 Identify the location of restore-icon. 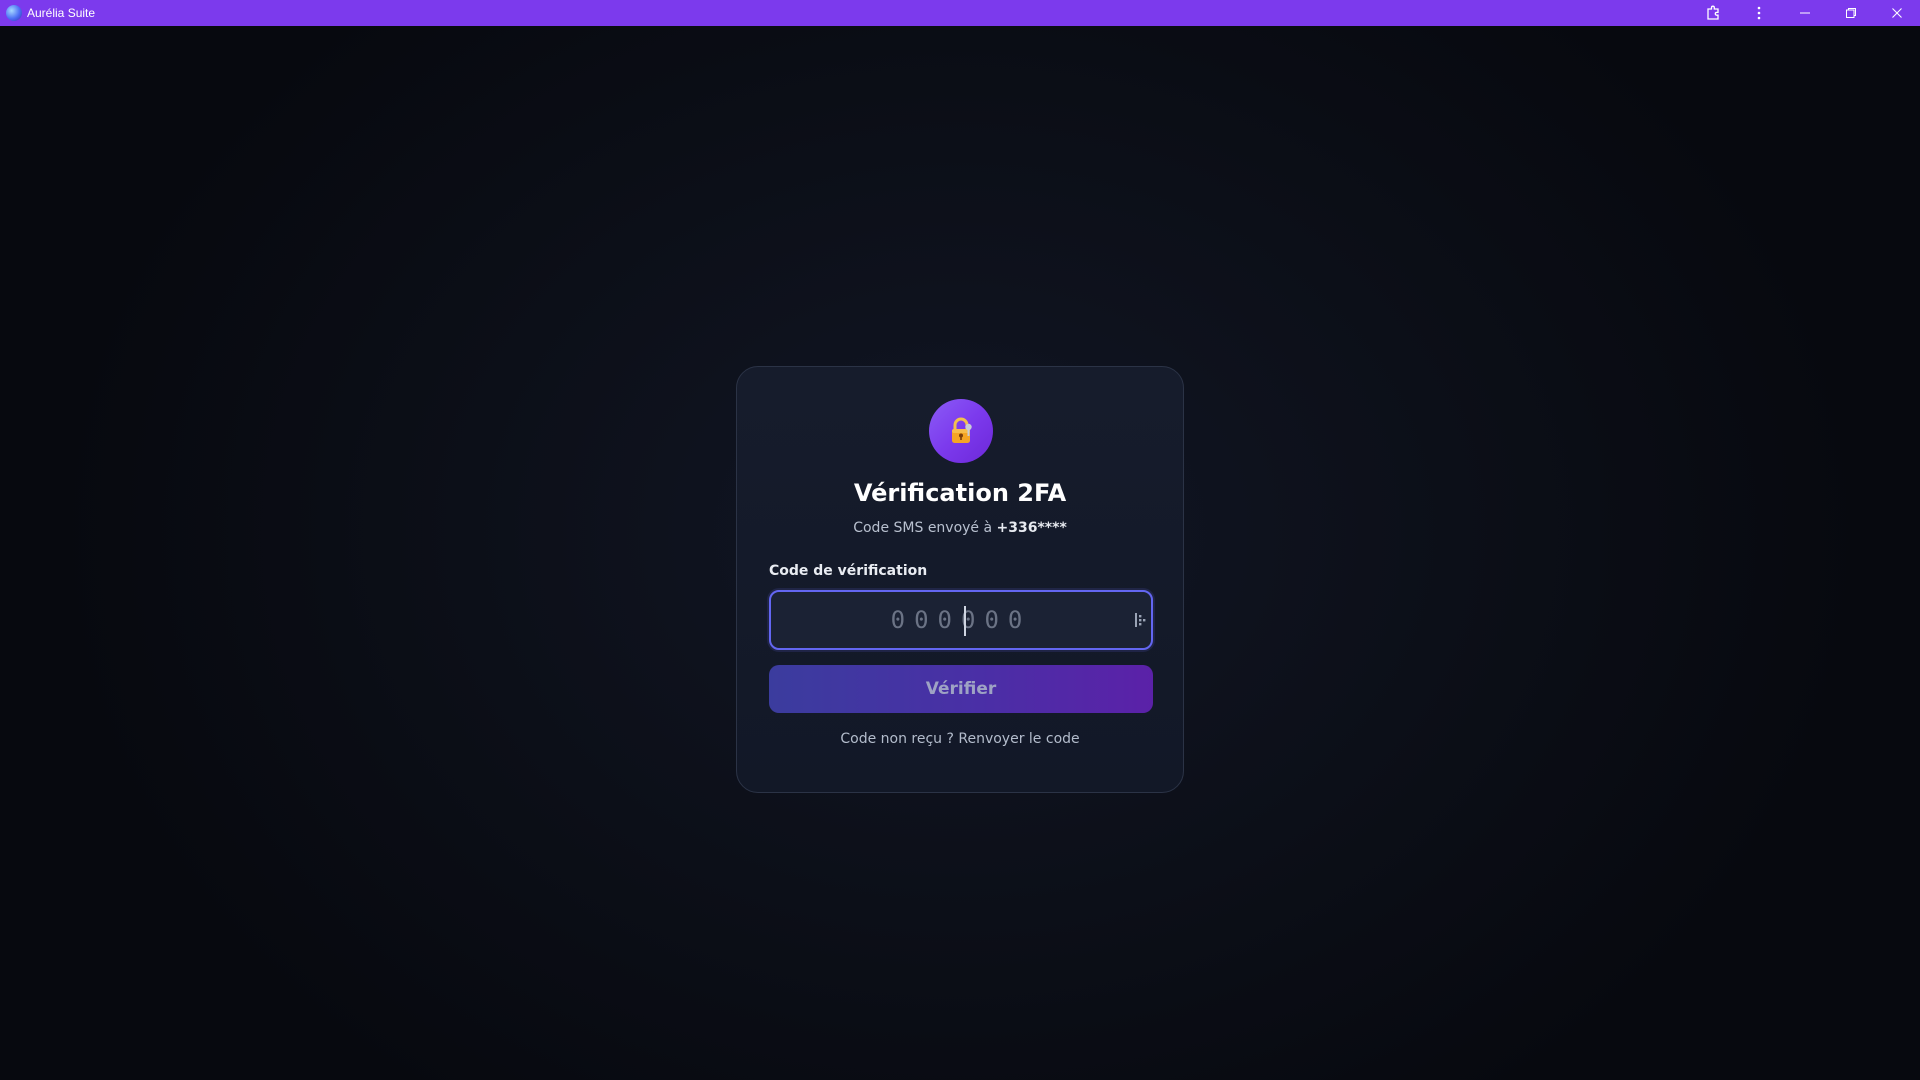
(1851, 13).